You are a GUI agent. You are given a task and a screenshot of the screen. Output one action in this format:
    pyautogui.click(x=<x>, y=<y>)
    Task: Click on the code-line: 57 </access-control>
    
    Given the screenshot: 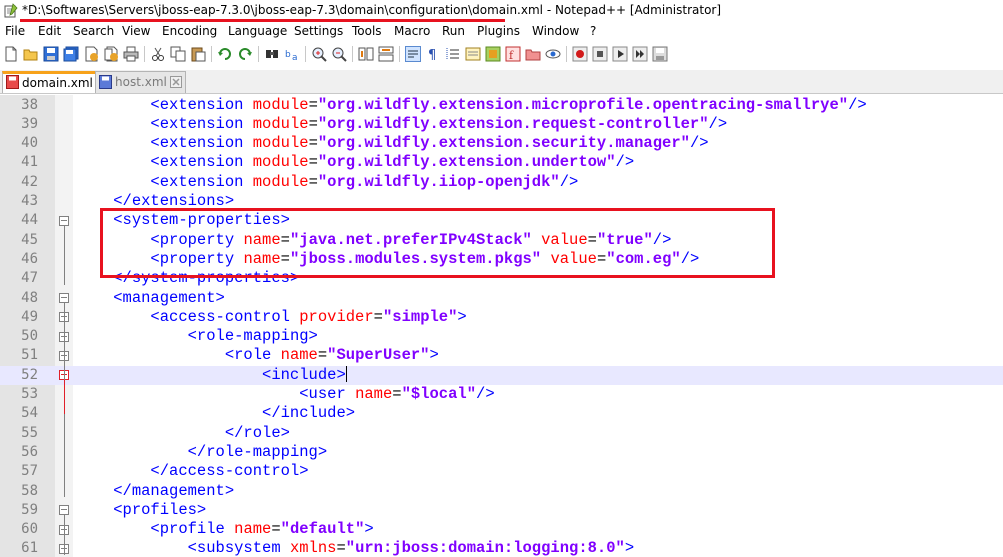 What is the action you would take?
    pyautogui.click(x=501, y=471)
    